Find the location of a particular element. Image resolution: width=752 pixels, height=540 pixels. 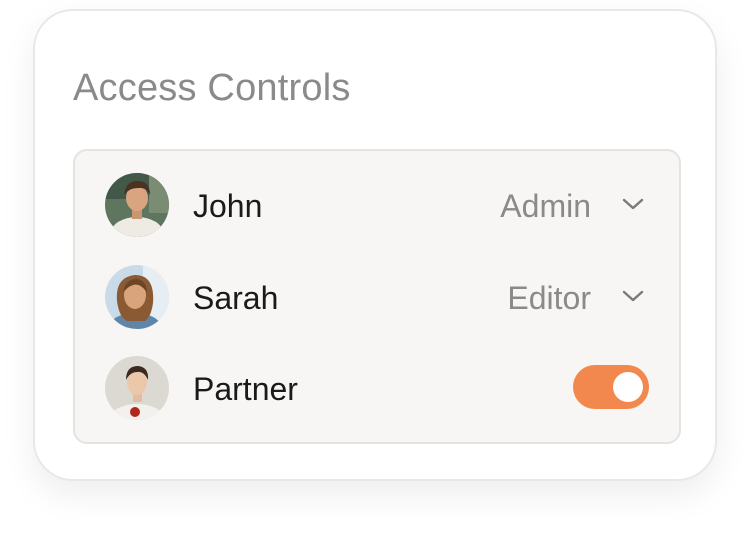

toggle-knob is located at coordinates (628, 387).